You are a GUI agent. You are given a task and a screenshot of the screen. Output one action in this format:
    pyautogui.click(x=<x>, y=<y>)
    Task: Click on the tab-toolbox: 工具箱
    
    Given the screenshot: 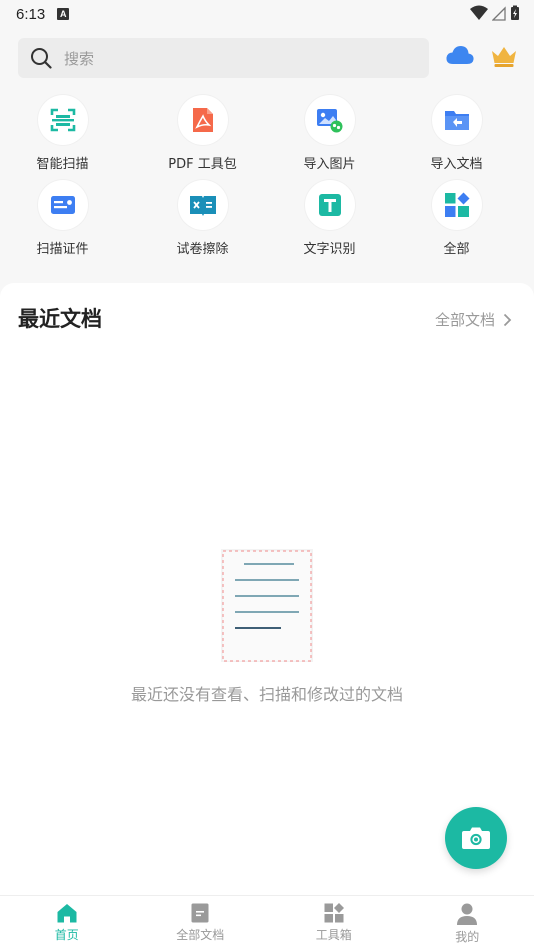 What is the action you would take?
    pyautogui.click(x=334, y=923)
    